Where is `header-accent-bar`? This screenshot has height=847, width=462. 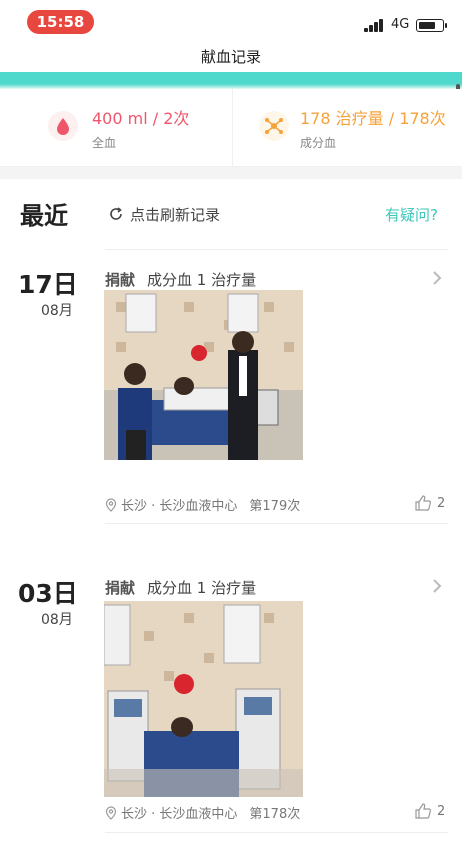 header-accent-bar is located at coordinates (231, 80).